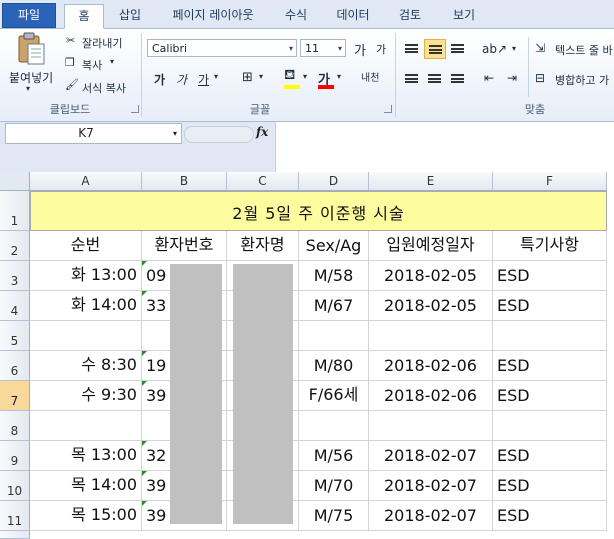 This screenshot has height=539, width=614. What do you see at coordinates (431, 246) in the screenshot?
I see `header-cell-date: 입원예정일자` at bounding box center [431, 246].